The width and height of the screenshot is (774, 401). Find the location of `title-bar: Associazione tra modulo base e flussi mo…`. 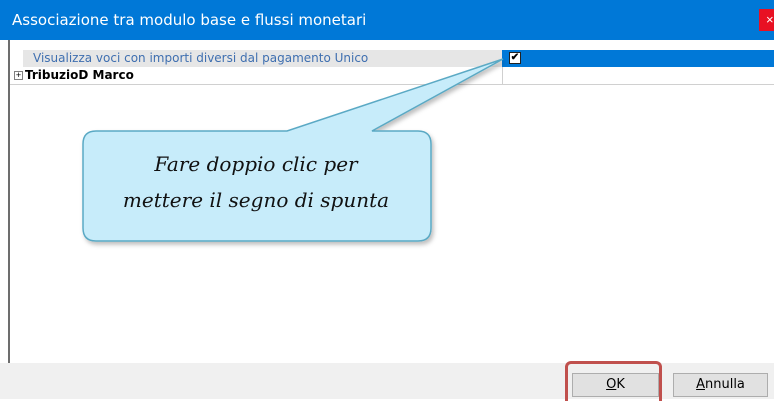

title-bar: Associazione tra modulo base e flussi mo… is located at coordinates (387, 20).